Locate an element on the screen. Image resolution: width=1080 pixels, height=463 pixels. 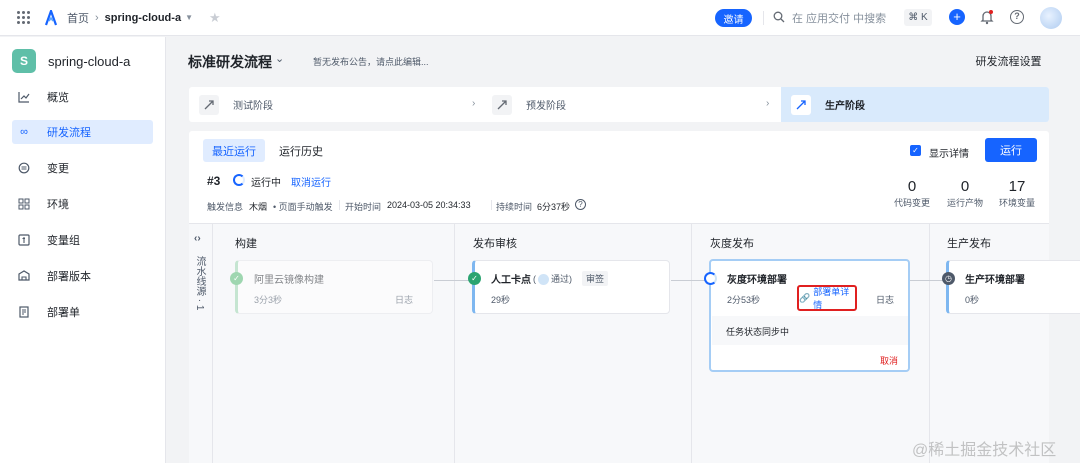
caret-down-icon: ▼ is located at coordinates (189, 17).